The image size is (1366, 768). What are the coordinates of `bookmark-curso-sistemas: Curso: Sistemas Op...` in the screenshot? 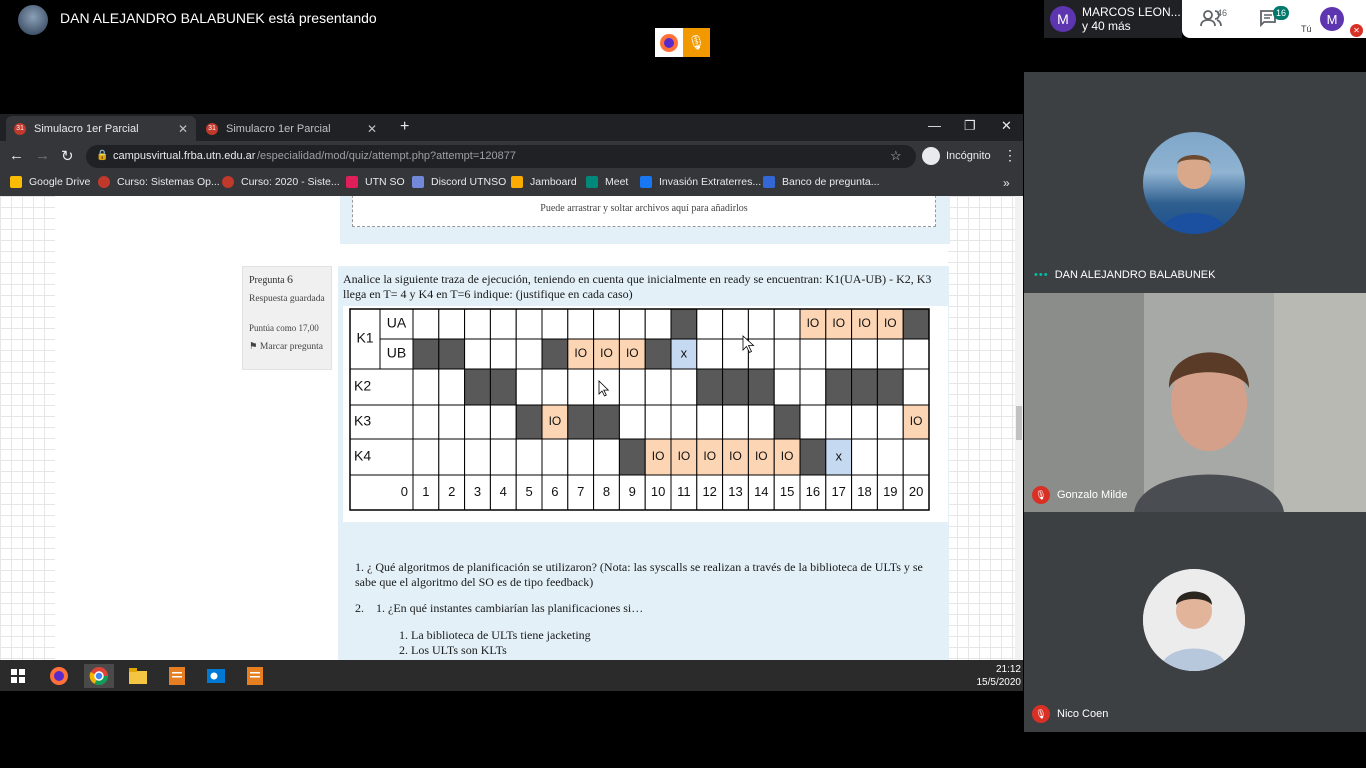 It's located at (159, 182).